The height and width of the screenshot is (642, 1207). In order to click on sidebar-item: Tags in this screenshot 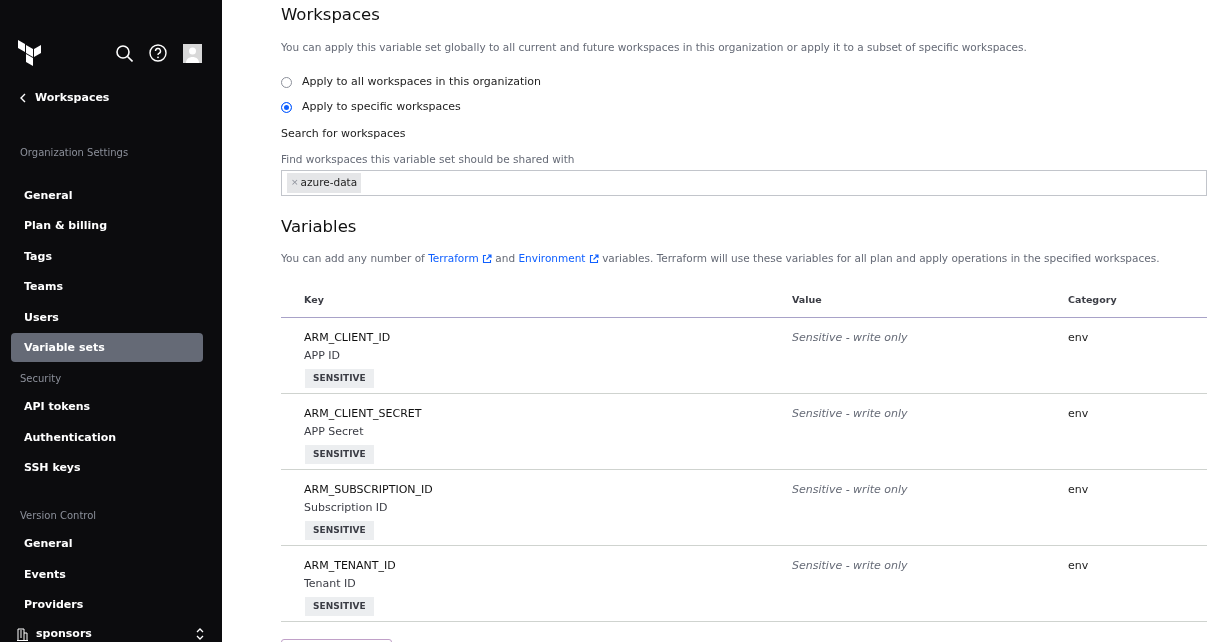, I will do `click(107, 256)`.